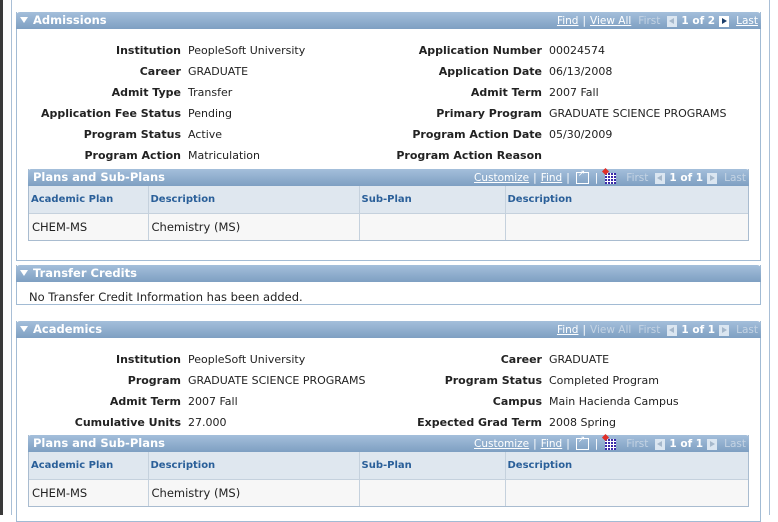 The width and height of the screenshot is (778, 522). Describe the element at coordinates (480, 50) in the screenshot. I see `field-label: Application Number` at that location.